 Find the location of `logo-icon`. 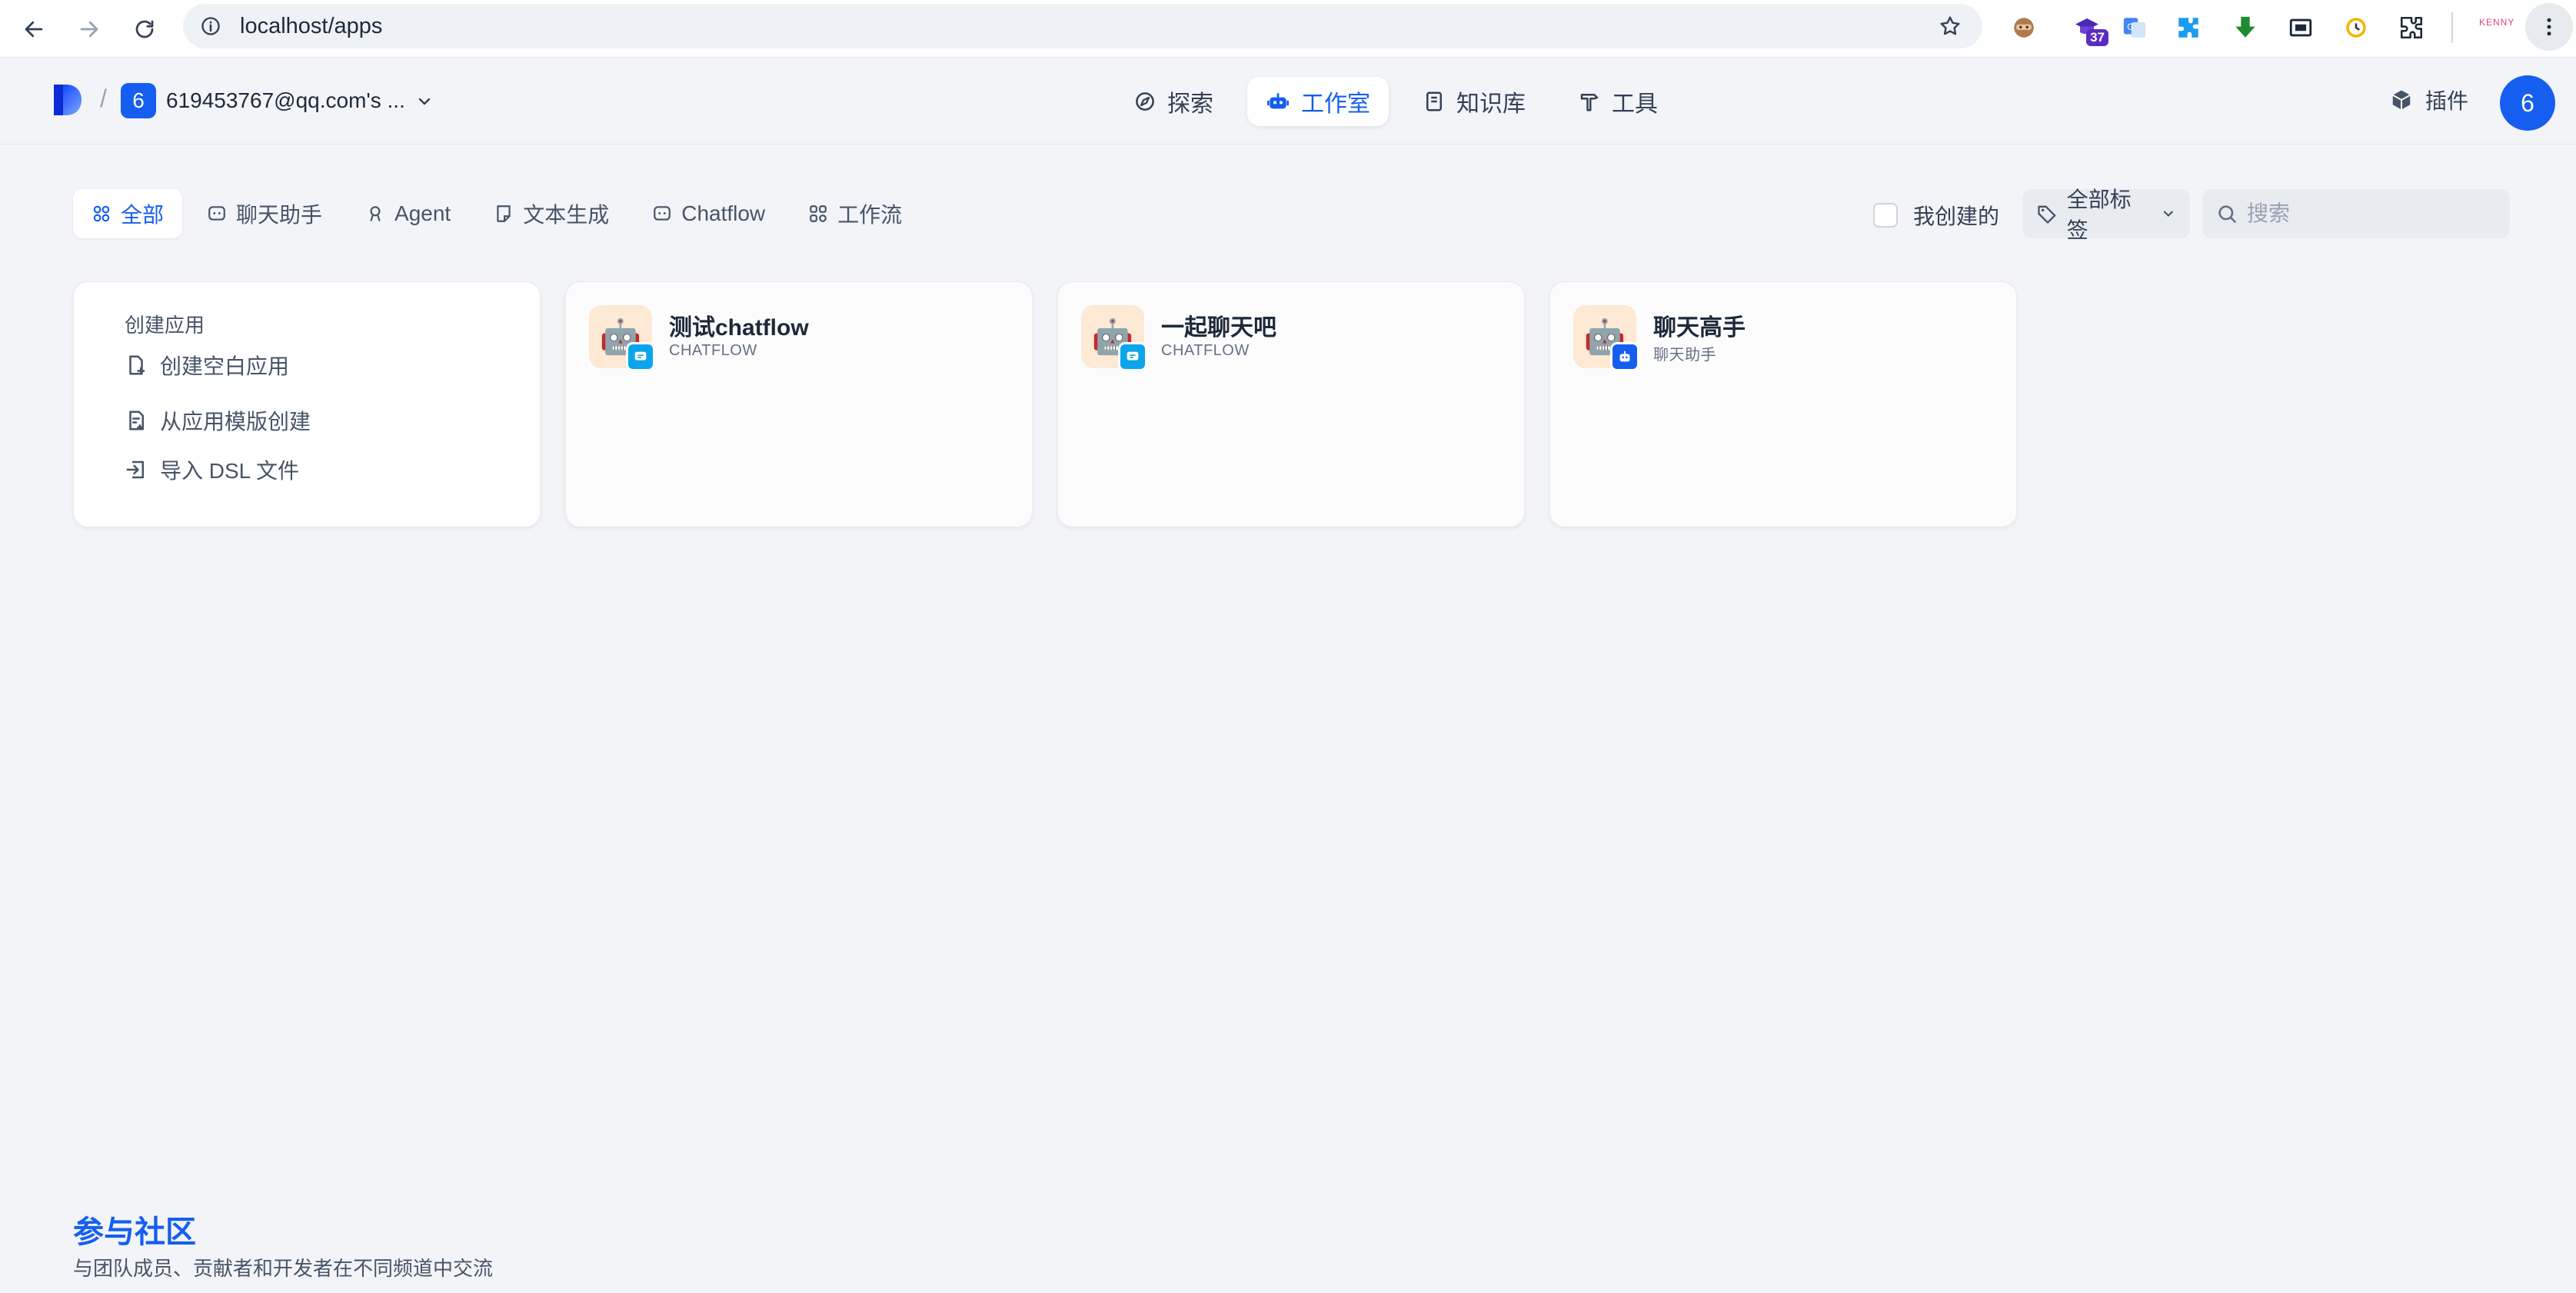

logo-icon is located at coordinates (68, 100).